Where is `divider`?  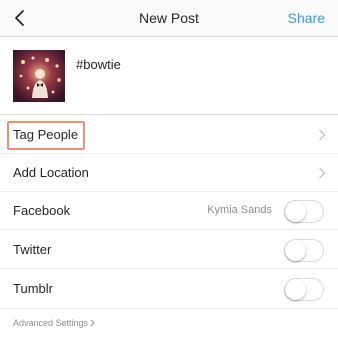 divider is located at coordinates (169, 308).